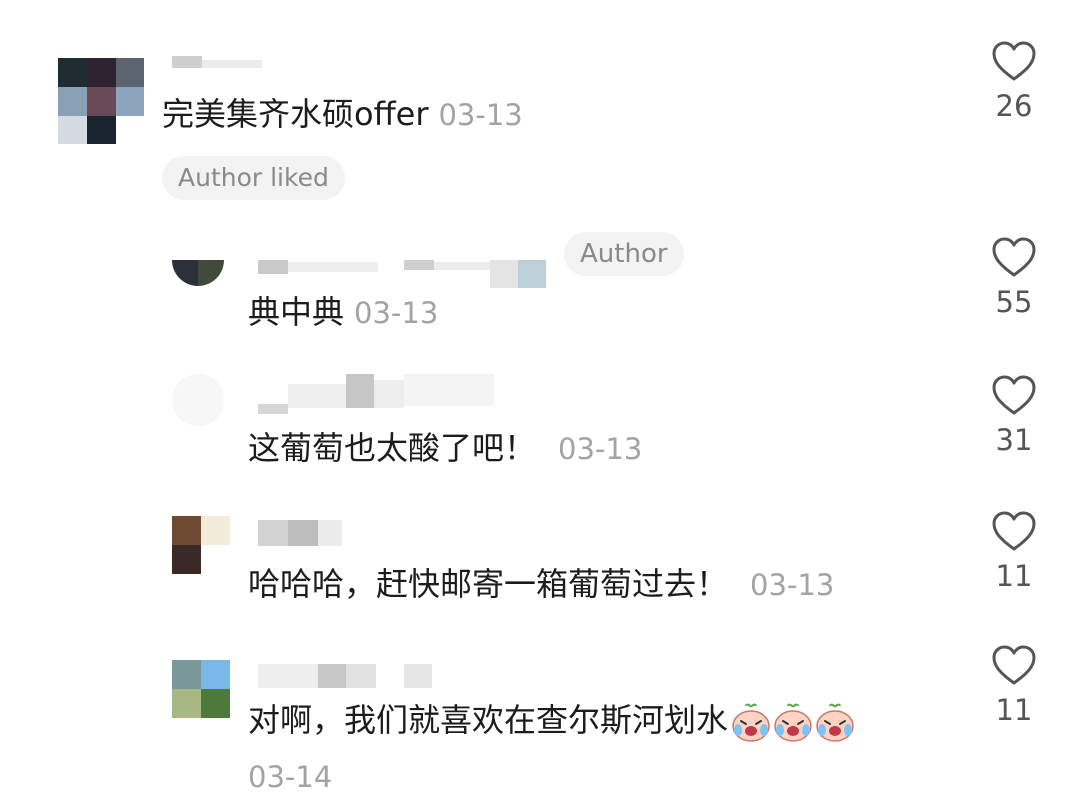  I want to click on like-button: 31, so click(1014, 416).